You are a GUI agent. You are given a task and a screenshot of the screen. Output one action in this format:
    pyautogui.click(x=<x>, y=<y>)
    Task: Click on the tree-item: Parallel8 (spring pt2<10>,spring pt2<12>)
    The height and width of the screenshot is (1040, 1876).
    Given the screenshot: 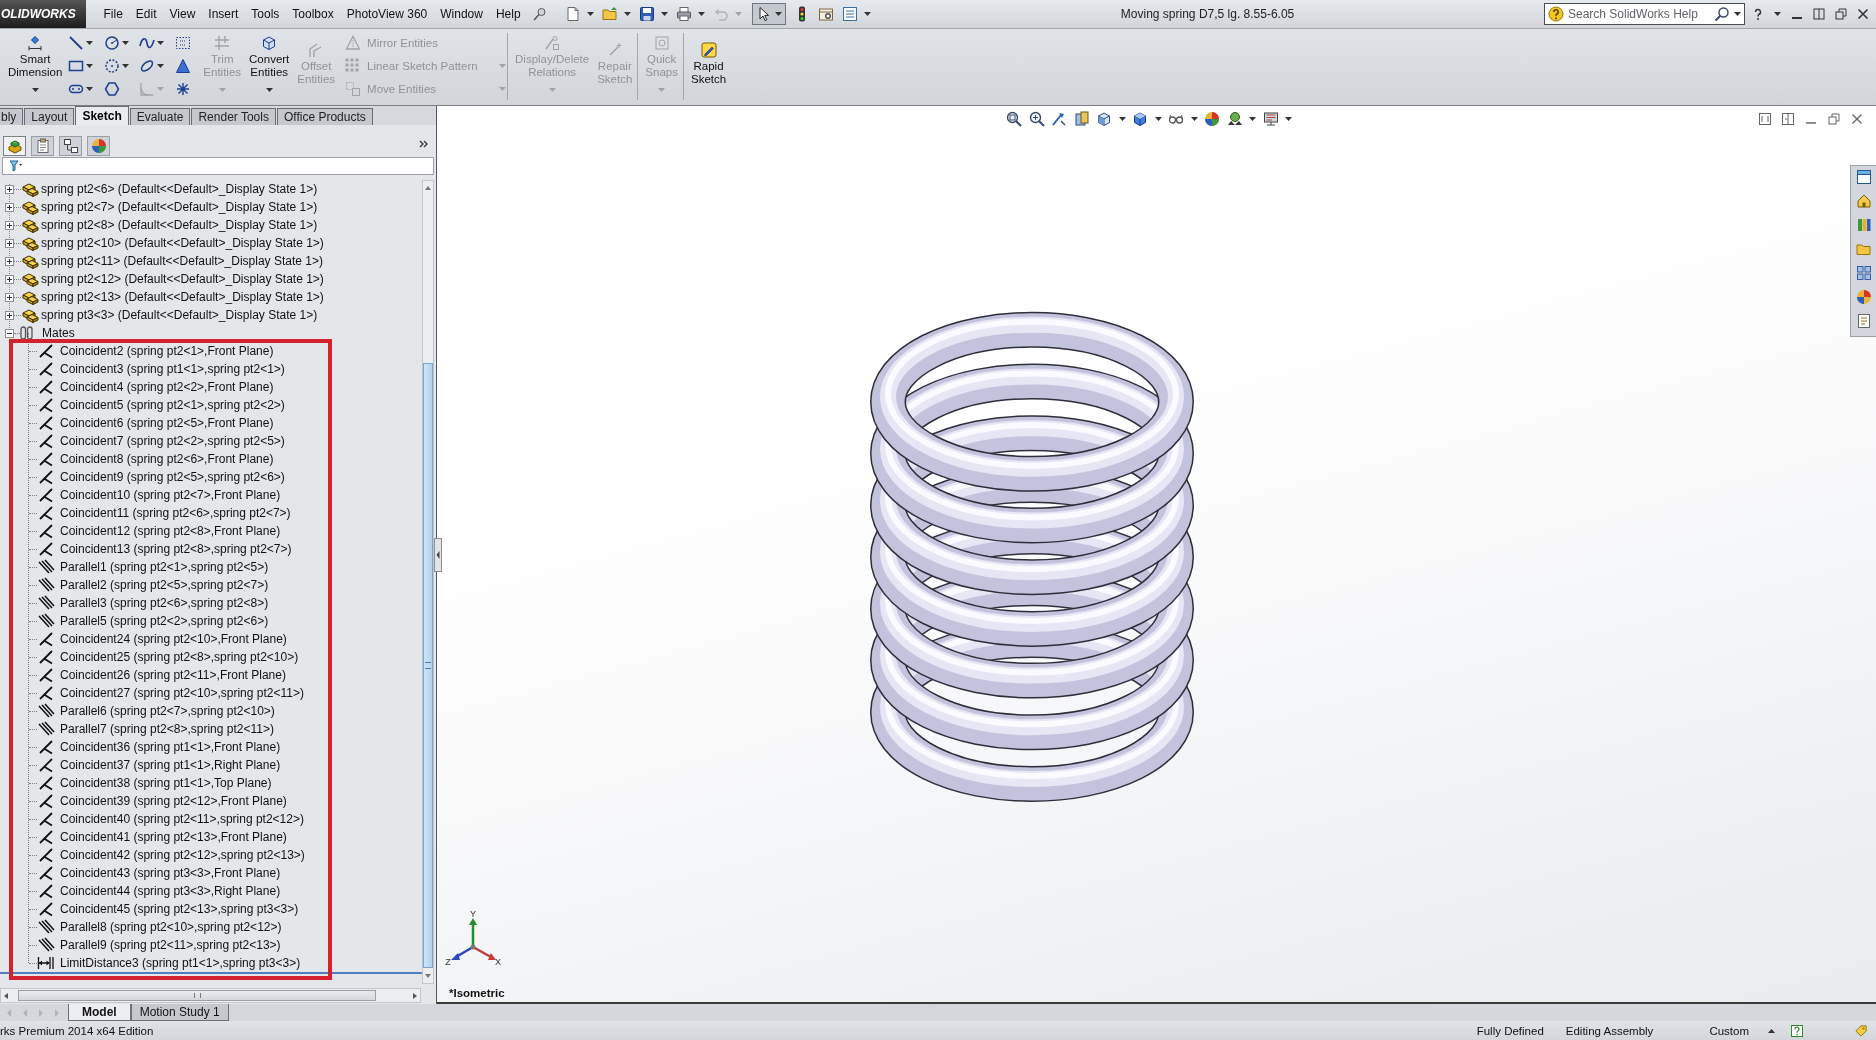 What is the action you would take?
    pyautogui.click(x=171, y=927)
    